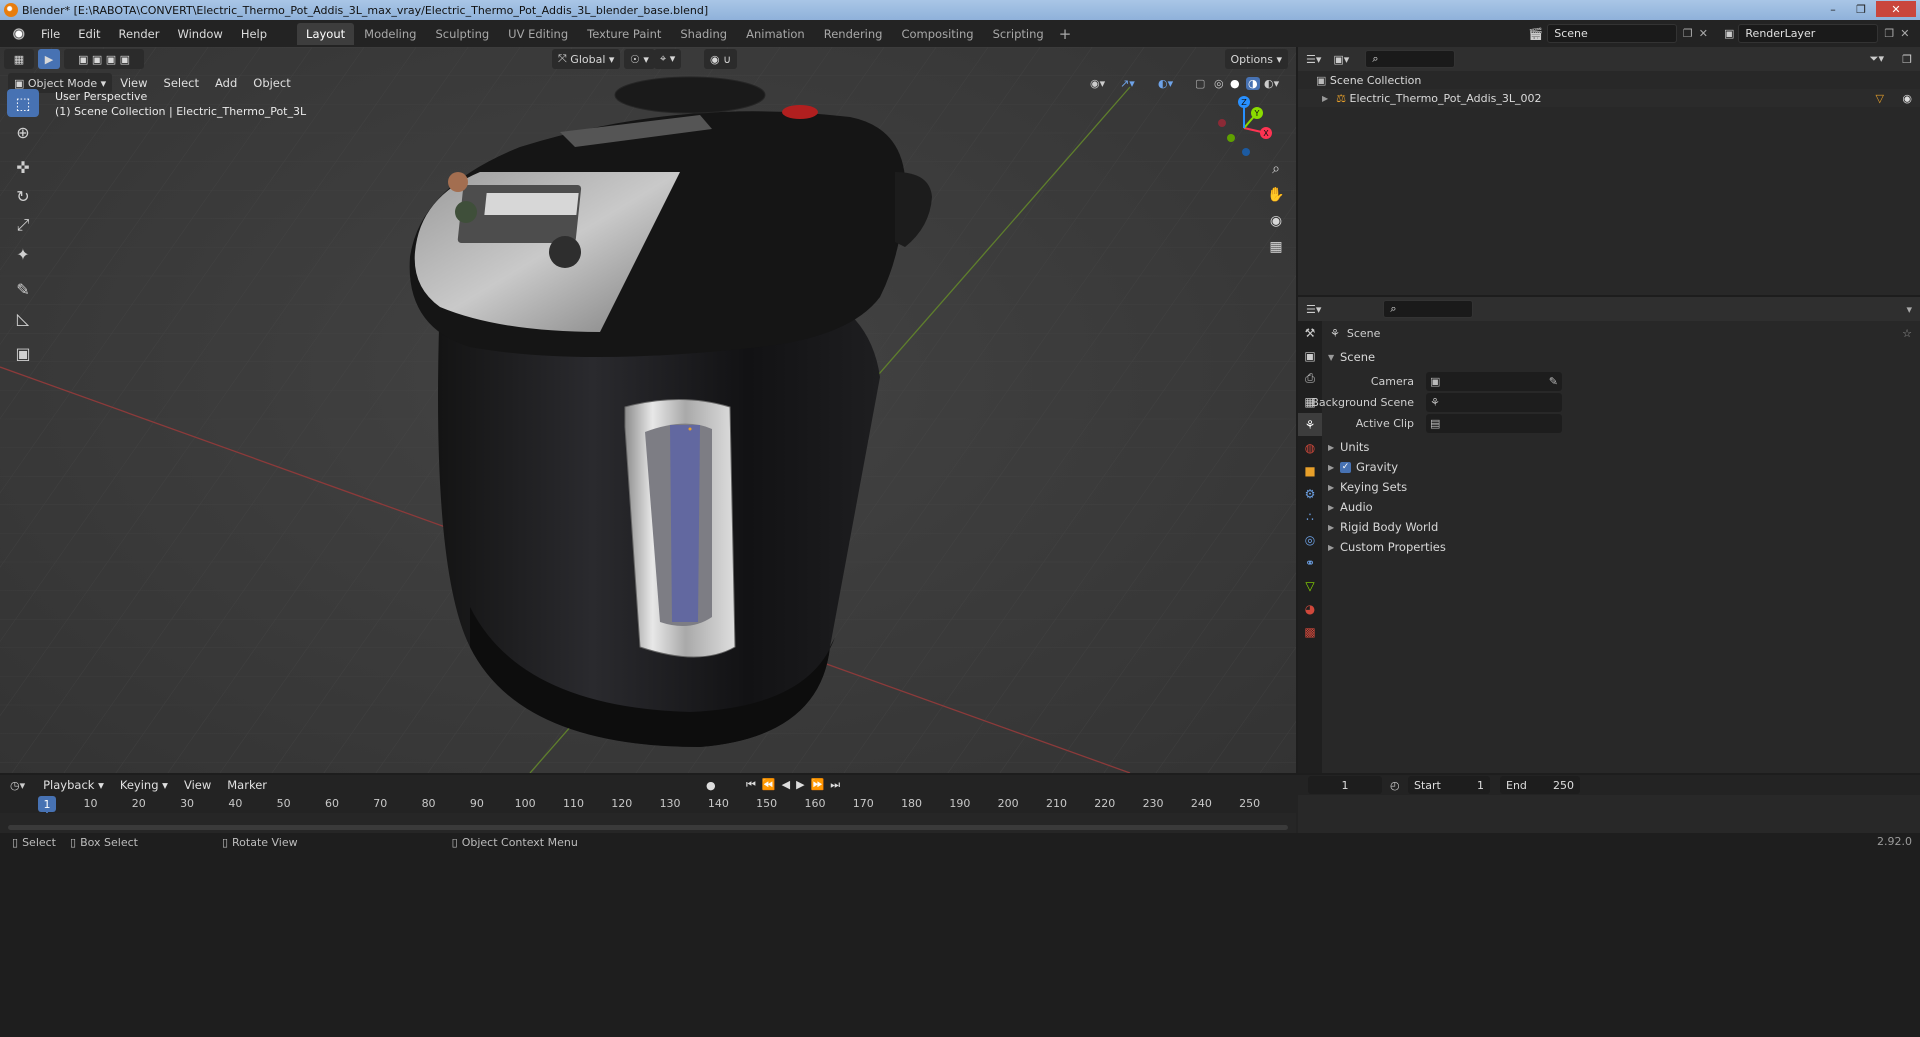 The height and width of the screenshot is (1037, 1920). What do you see at coordinates (1276, 247) in the screenshot?
I see `ortho-grid-icon: ▦` at bounding box center [1276, 247].